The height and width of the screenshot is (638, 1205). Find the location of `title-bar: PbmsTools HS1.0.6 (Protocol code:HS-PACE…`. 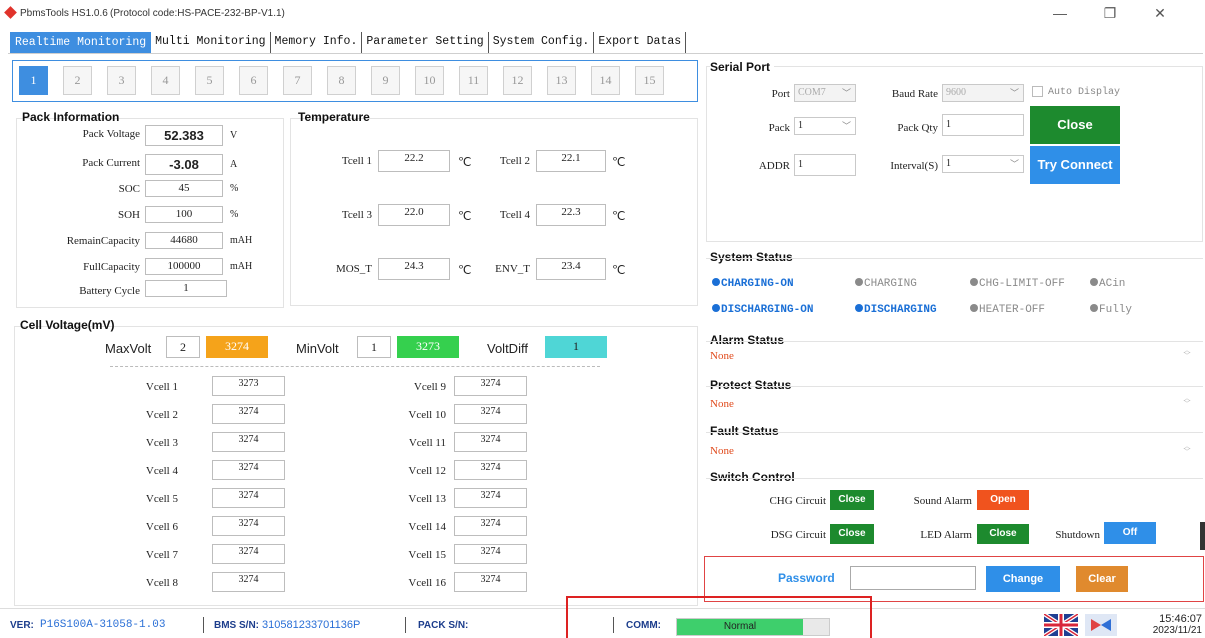

title-bar: PbmsTools HS1.0.6 (Protocol code:HS-PACE… is located at coordinates (602, 13).